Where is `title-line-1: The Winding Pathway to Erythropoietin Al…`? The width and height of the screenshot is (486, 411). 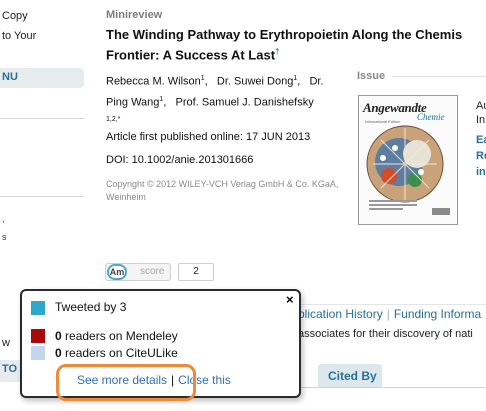 title-line-1: The Winding Pathway to Erythropoietin Al… is located at coordinates (284, 34).